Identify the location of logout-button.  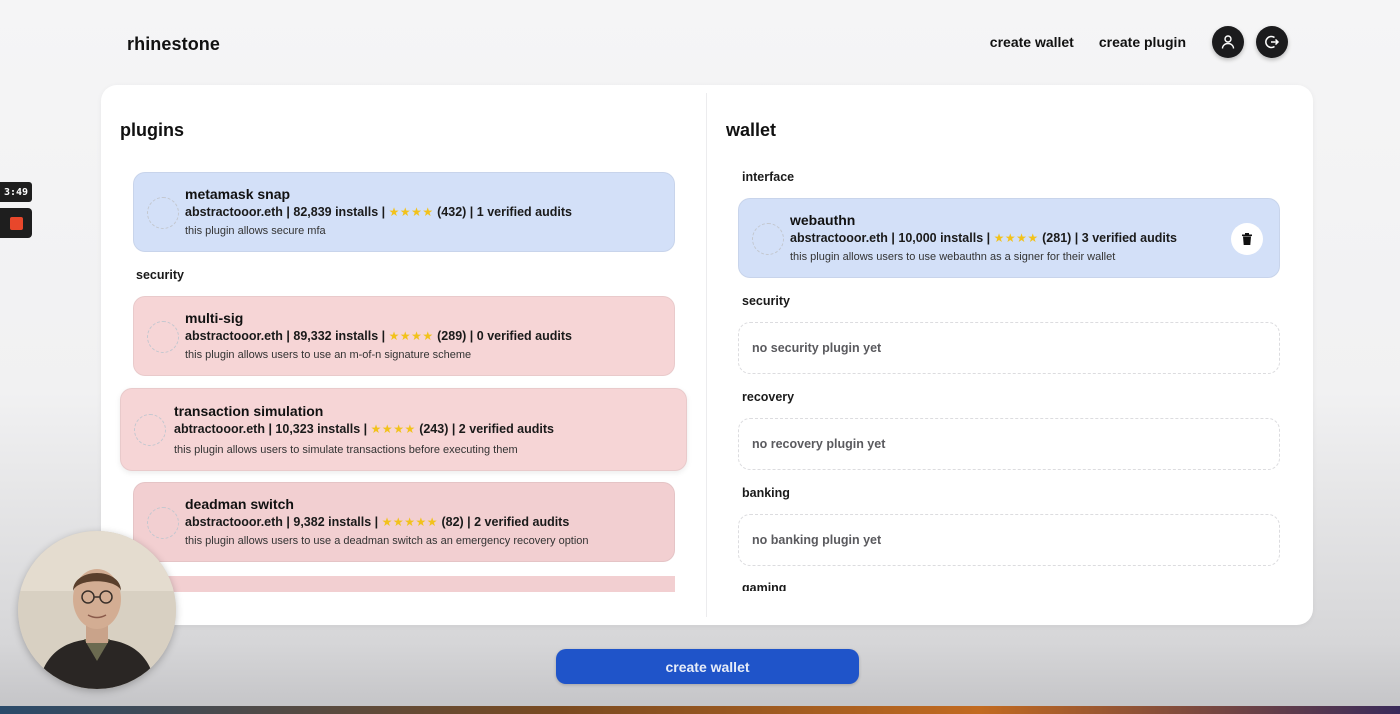
(1272, 42).